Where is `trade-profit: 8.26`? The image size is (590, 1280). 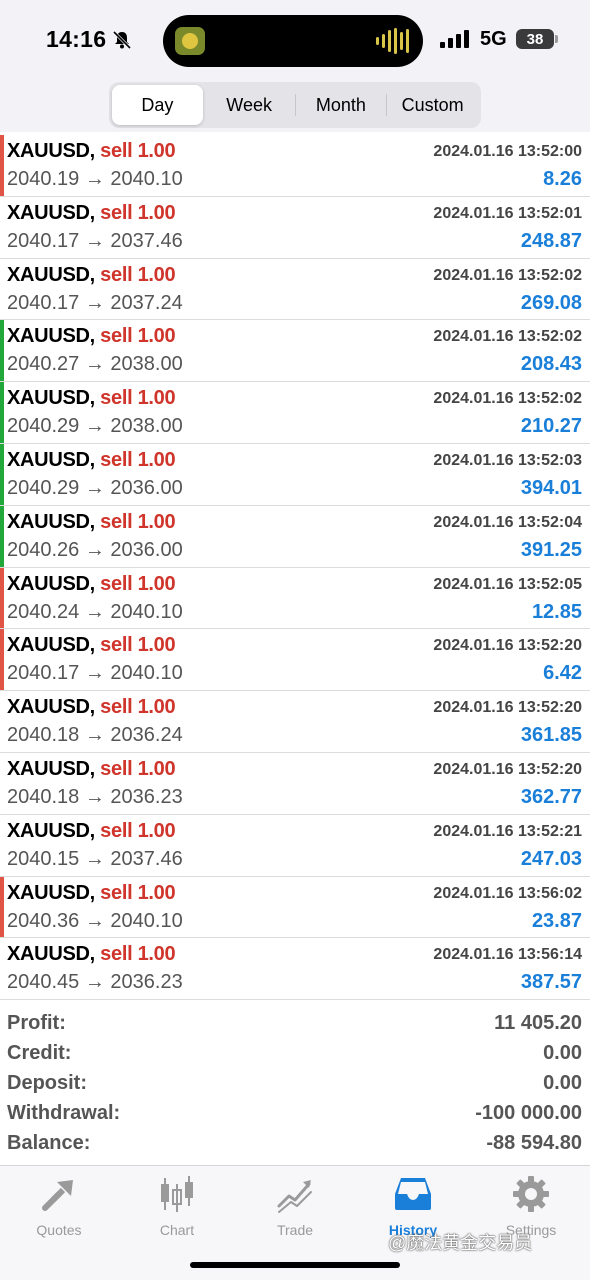 trade-profit: 8.26 is located at coordinates (562, 179).